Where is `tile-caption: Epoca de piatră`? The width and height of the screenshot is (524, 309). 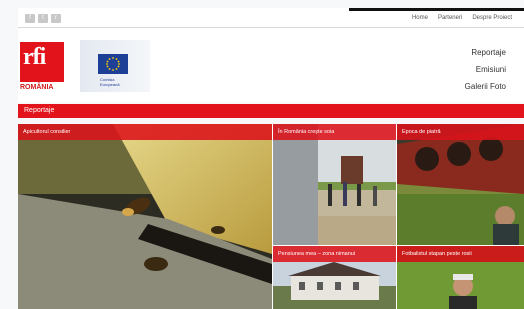
tile-caption: Epoca de piatră is located at coordinates (460, 132).